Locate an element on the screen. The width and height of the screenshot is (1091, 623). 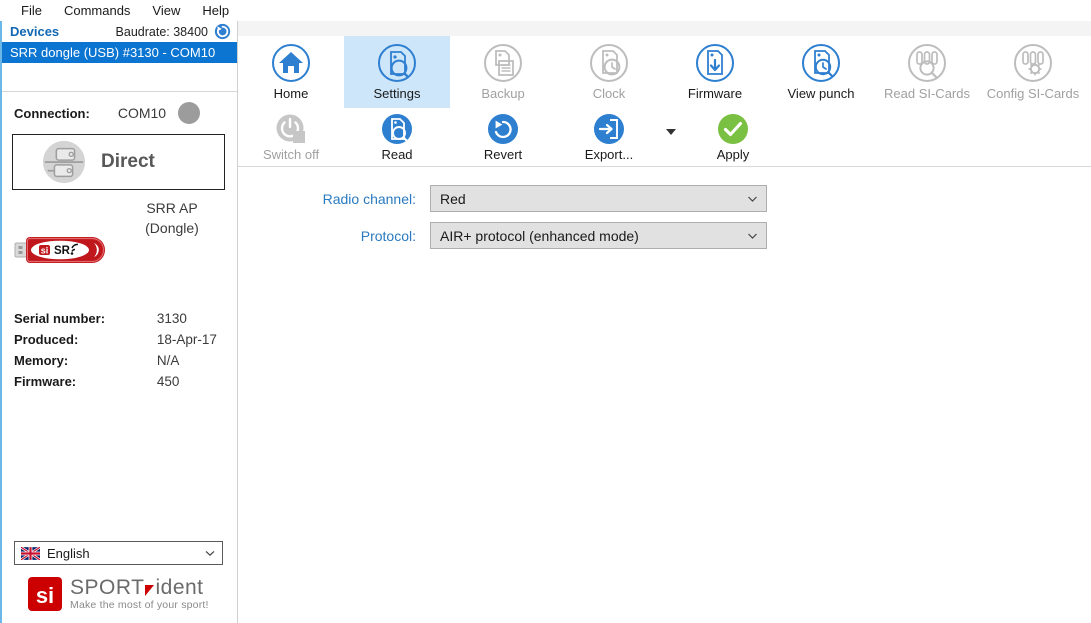
caret-down-icon is located at coordinates (671, 137).